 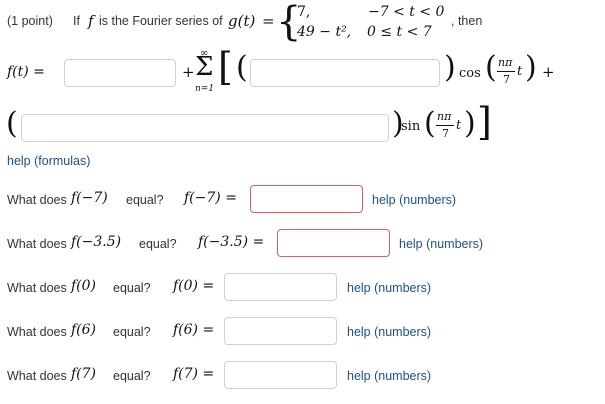 What do you see at coordinates (505, 62) in the screenshot?
I see `cos-arg-numerator: nπ` at bounding box center [505, 62].